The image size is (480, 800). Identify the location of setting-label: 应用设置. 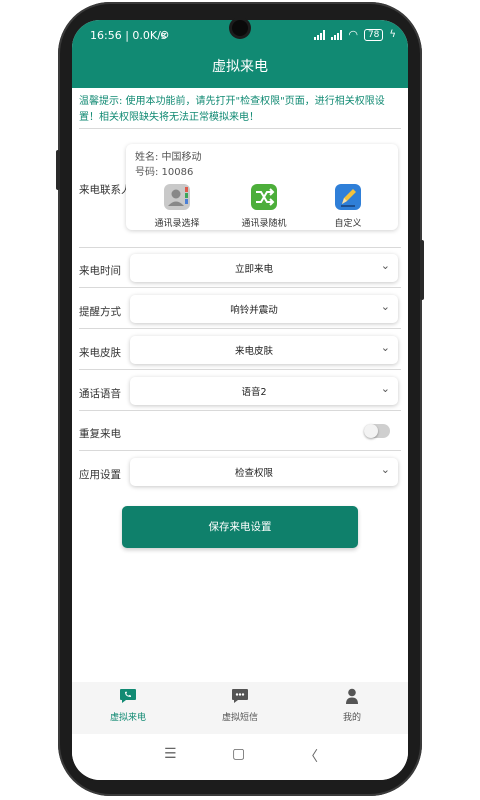
(100, 475).